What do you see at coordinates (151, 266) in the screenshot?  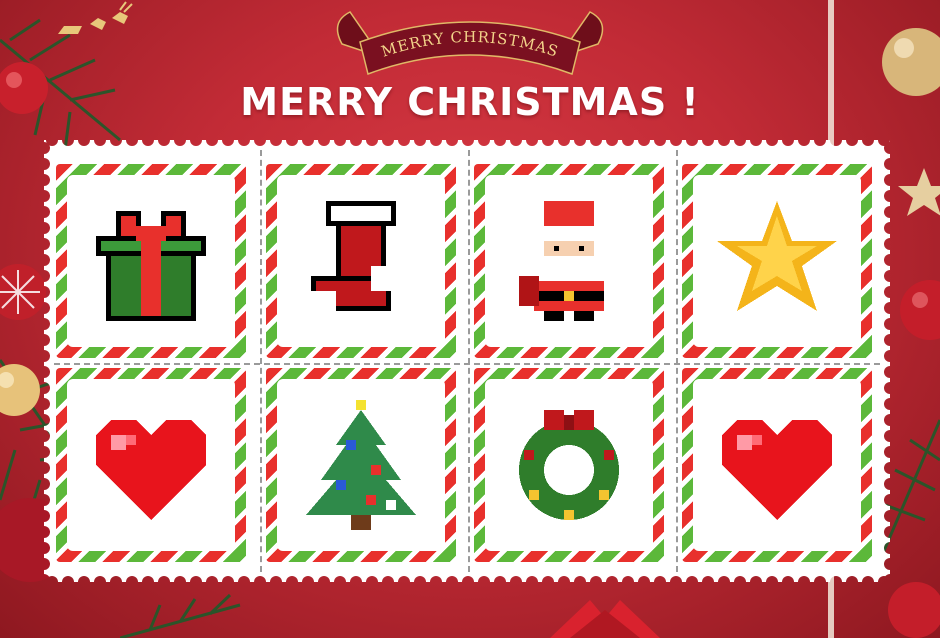 I see `gift-icon` at bounding box center [151, 266].